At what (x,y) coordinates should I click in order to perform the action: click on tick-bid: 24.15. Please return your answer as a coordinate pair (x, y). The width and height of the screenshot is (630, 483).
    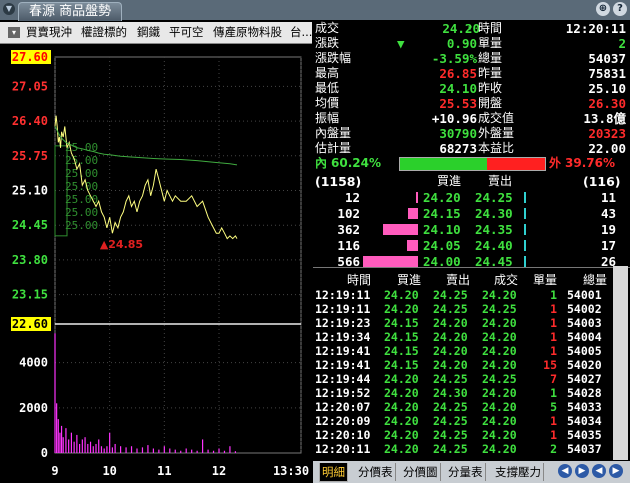
    Looking at the image, I should click on (401, 351).